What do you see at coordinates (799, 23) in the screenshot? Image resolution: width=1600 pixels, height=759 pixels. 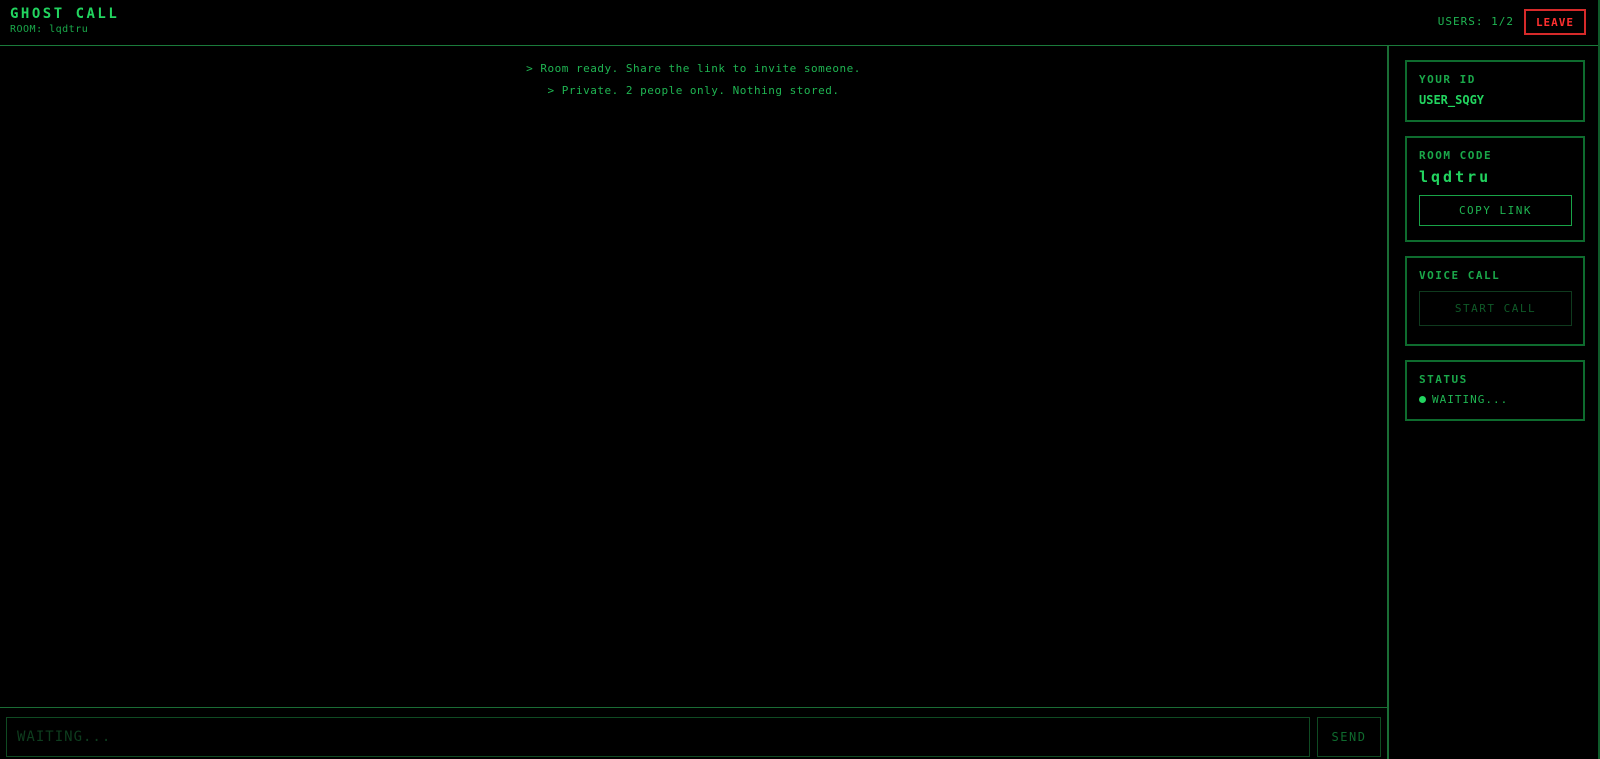 I see `top-bar: GHOST CALL ROOM: lqdtru USERS: 1/2 LEAVE` at bounding box center [799, 23].